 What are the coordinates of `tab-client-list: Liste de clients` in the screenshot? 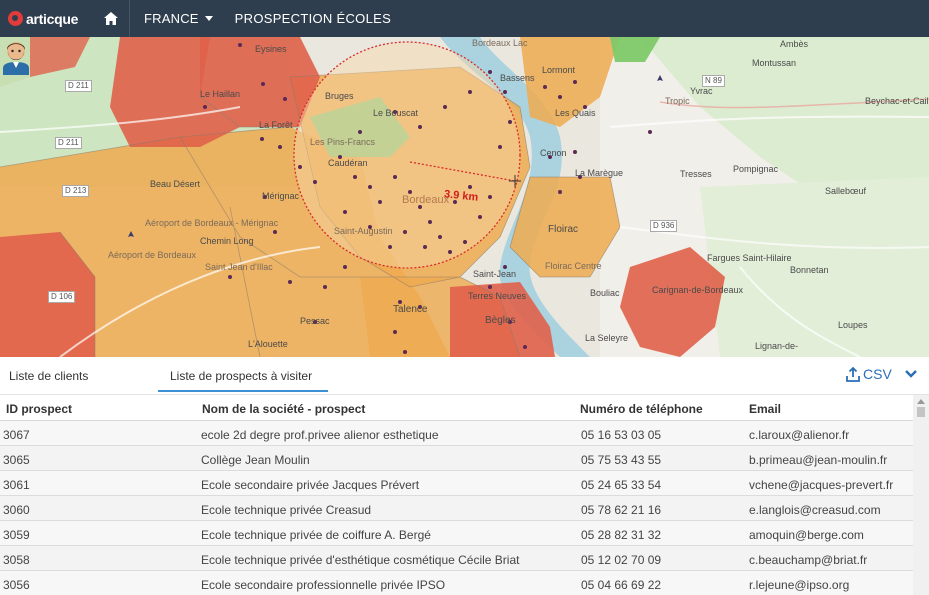 It's located at (48, 376).